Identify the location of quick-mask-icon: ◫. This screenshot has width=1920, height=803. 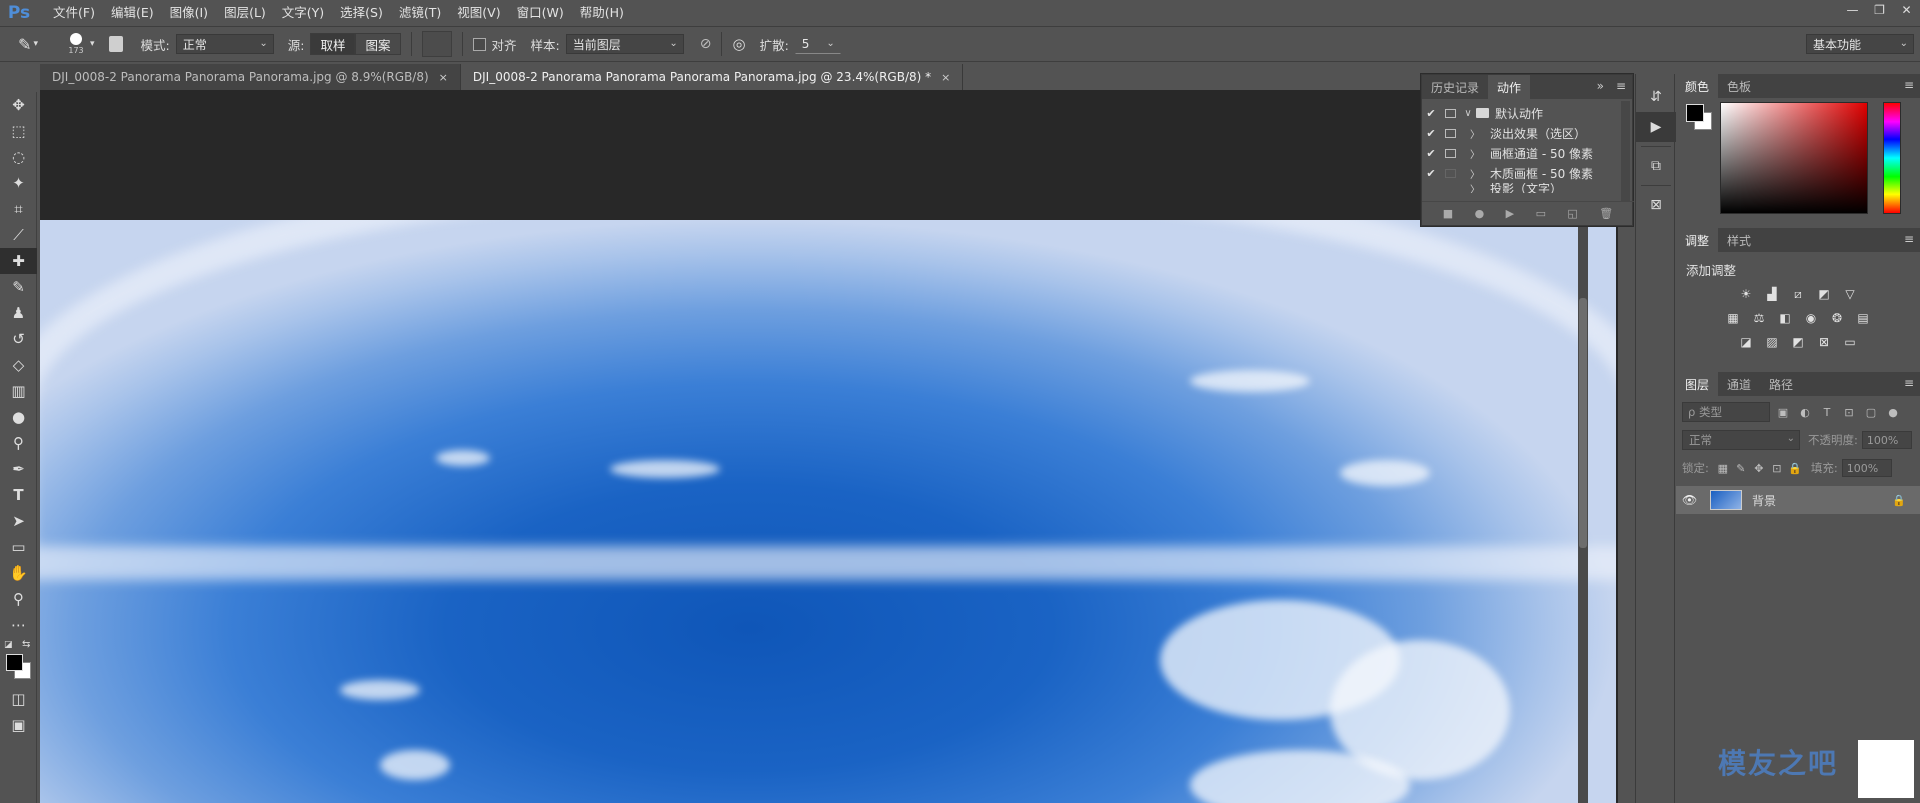
(18, 699).